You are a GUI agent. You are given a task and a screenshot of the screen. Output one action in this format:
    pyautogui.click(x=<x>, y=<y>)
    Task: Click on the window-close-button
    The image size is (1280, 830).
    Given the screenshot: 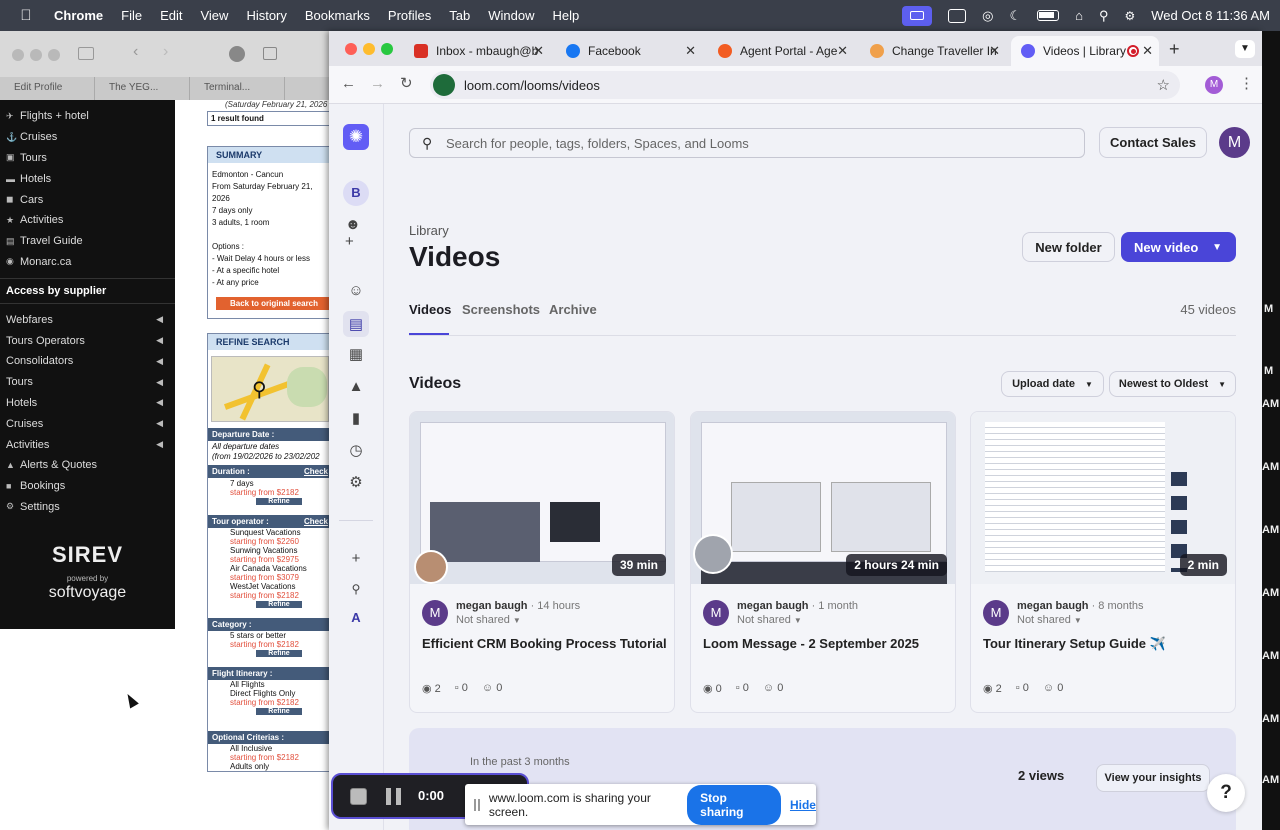 What is the action you would take?
    pyautogui.click(x=351, y=49)
    